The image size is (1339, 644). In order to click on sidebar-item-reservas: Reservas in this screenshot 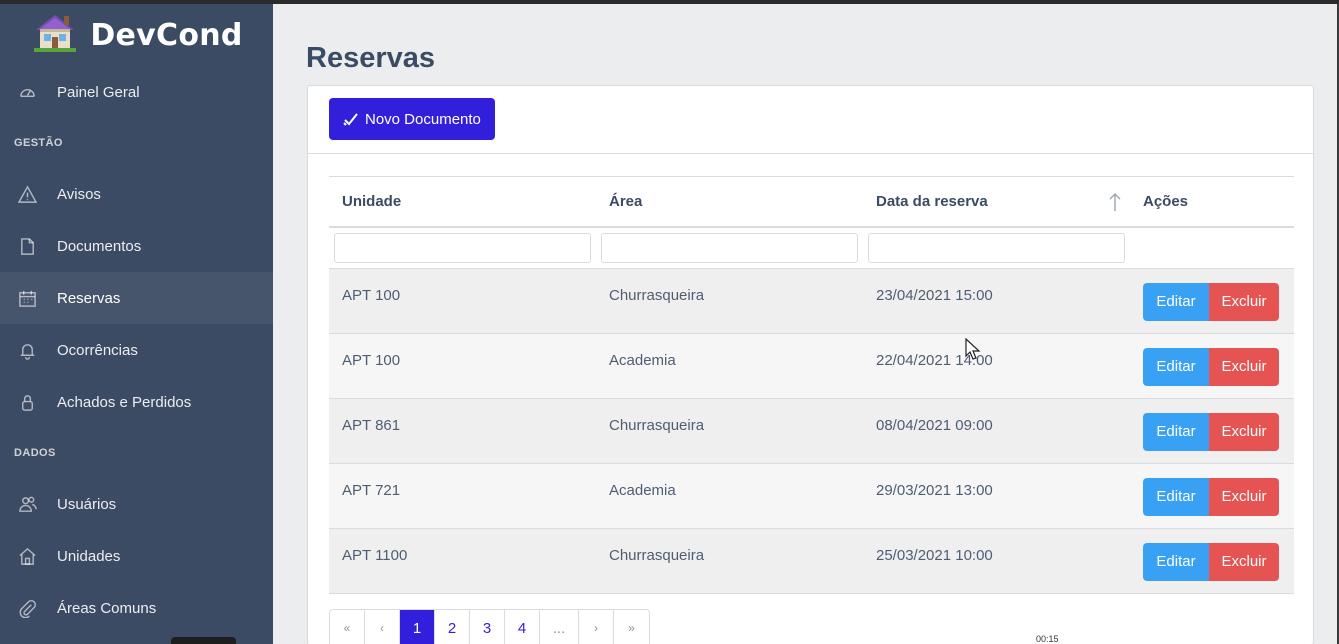, I will do `click(136, 298)`.